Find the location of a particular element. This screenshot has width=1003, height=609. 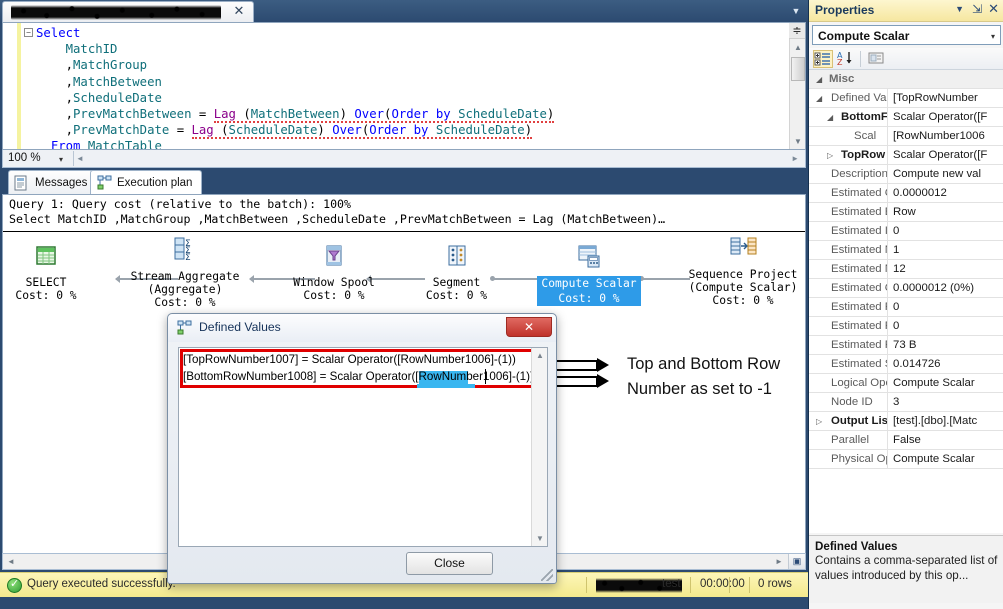

property-row: Logical Ope Compute Scalar is located at coordinates (906, 383).